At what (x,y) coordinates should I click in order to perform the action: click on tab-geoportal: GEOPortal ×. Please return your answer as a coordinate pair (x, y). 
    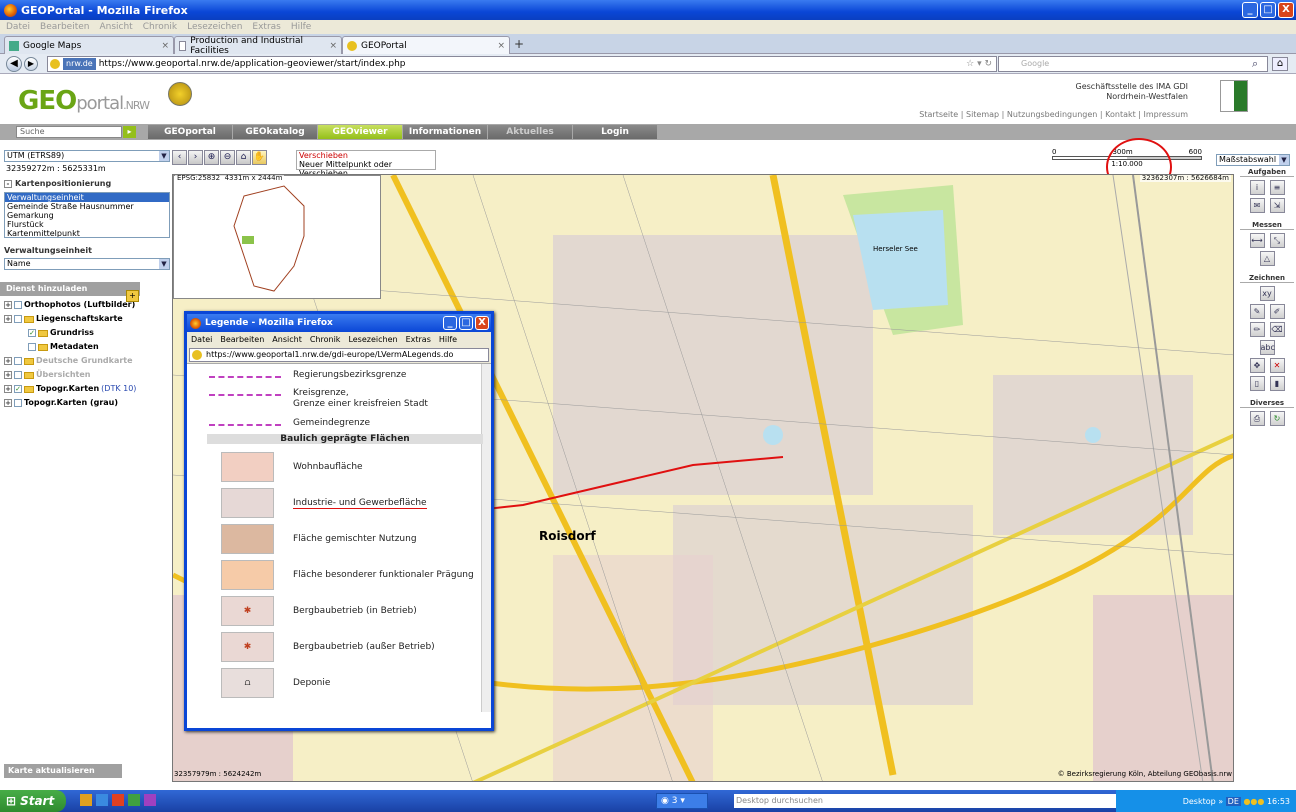
    Looking at the image, I should click on (426, 45).